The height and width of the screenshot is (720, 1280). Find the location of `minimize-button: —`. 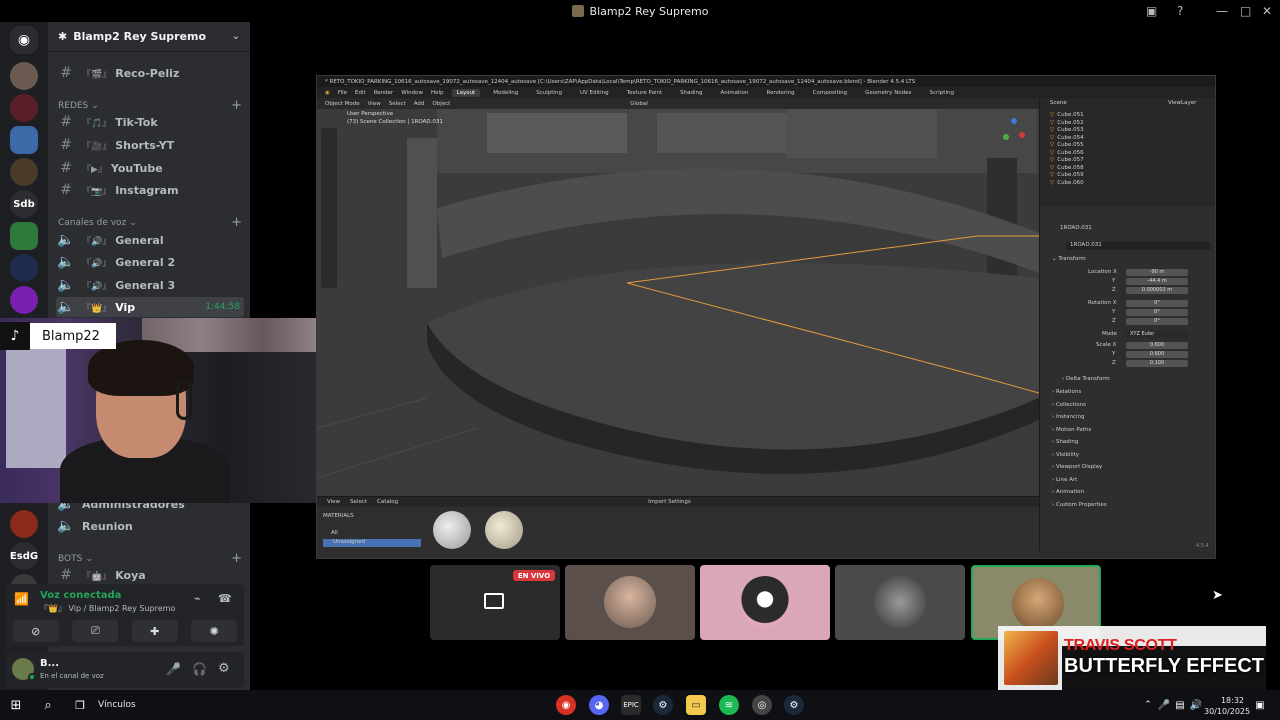

minimize-button: — is located at coordinates (1222, 11).